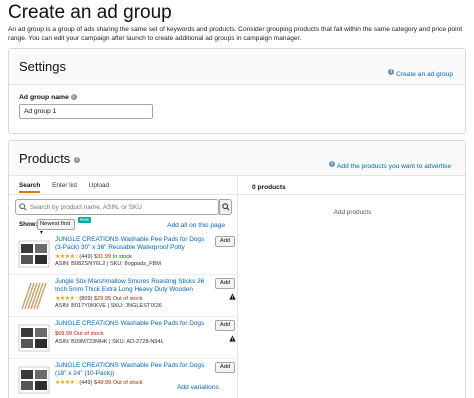 This screenshot has width=474, height=398. I want to click on product-asin: ASIN: B017Y0KKVE, so click(80, 306).